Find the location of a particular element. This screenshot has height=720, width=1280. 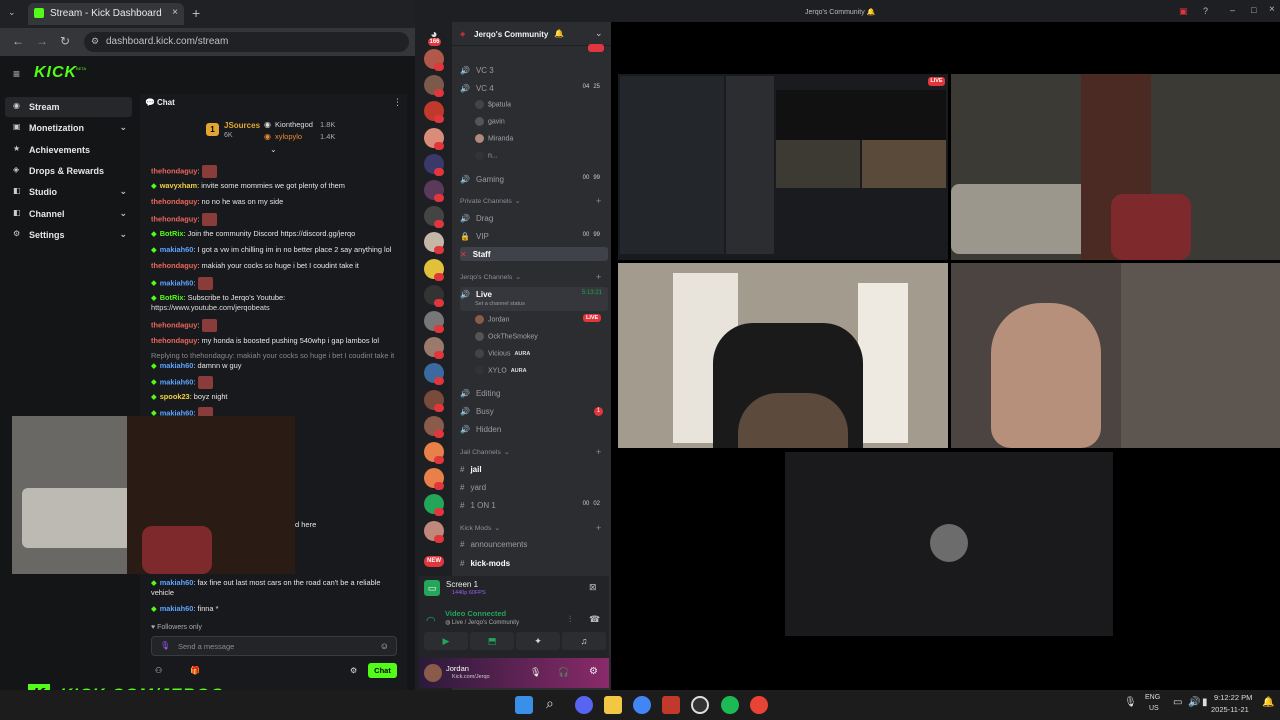

voice-user: Vicious AURA is located at coordinates (502, 353).